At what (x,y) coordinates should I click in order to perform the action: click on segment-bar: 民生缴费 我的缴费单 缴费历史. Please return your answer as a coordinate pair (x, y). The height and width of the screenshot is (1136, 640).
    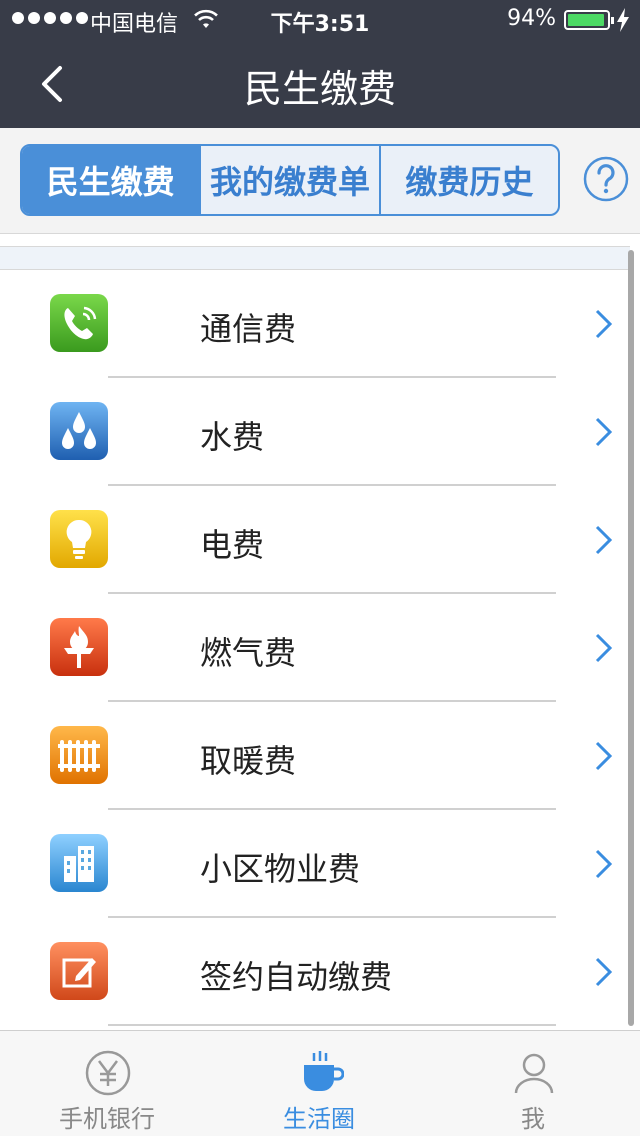
    Looking at the image, I should click on (320, 181).